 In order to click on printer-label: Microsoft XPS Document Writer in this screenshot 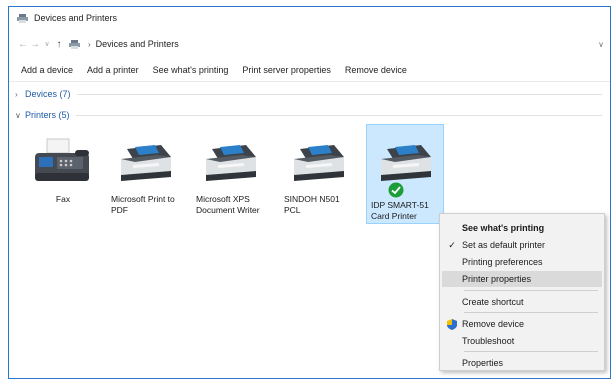, I will do `click(228, 204)`.